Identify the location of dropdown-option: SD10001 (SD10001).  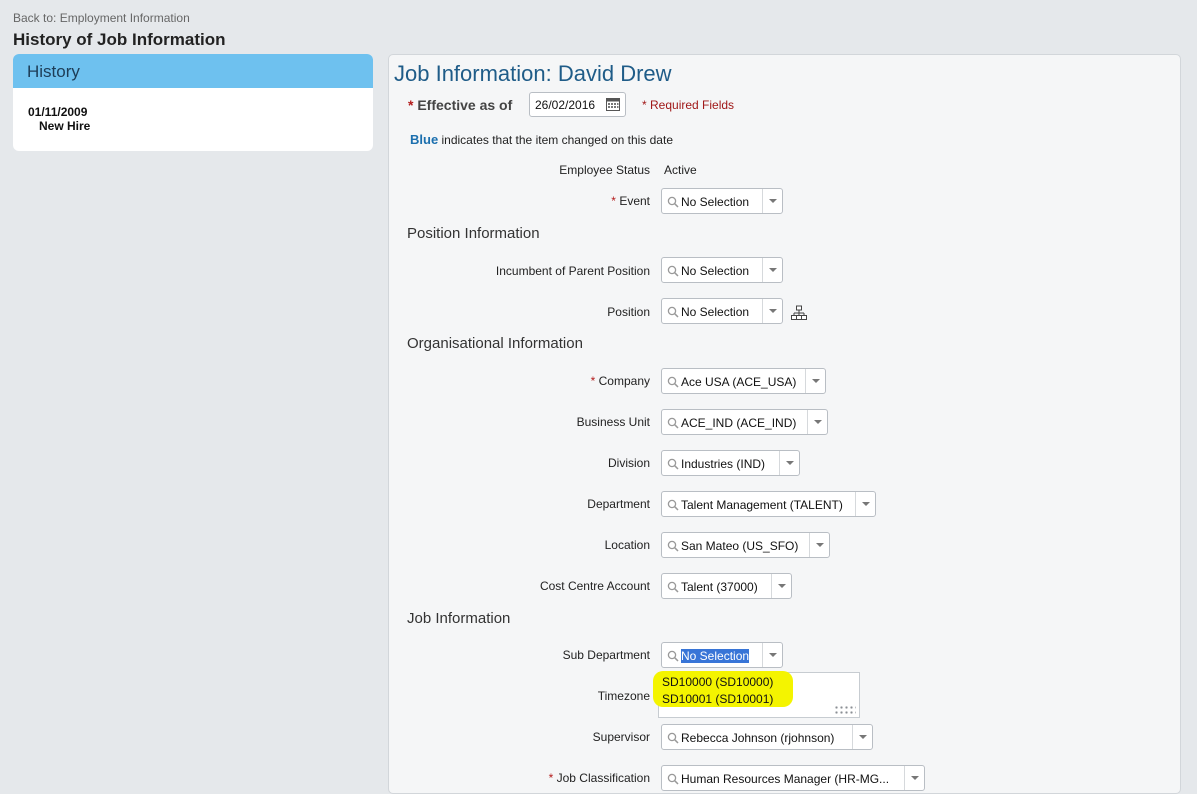
(717, 699).